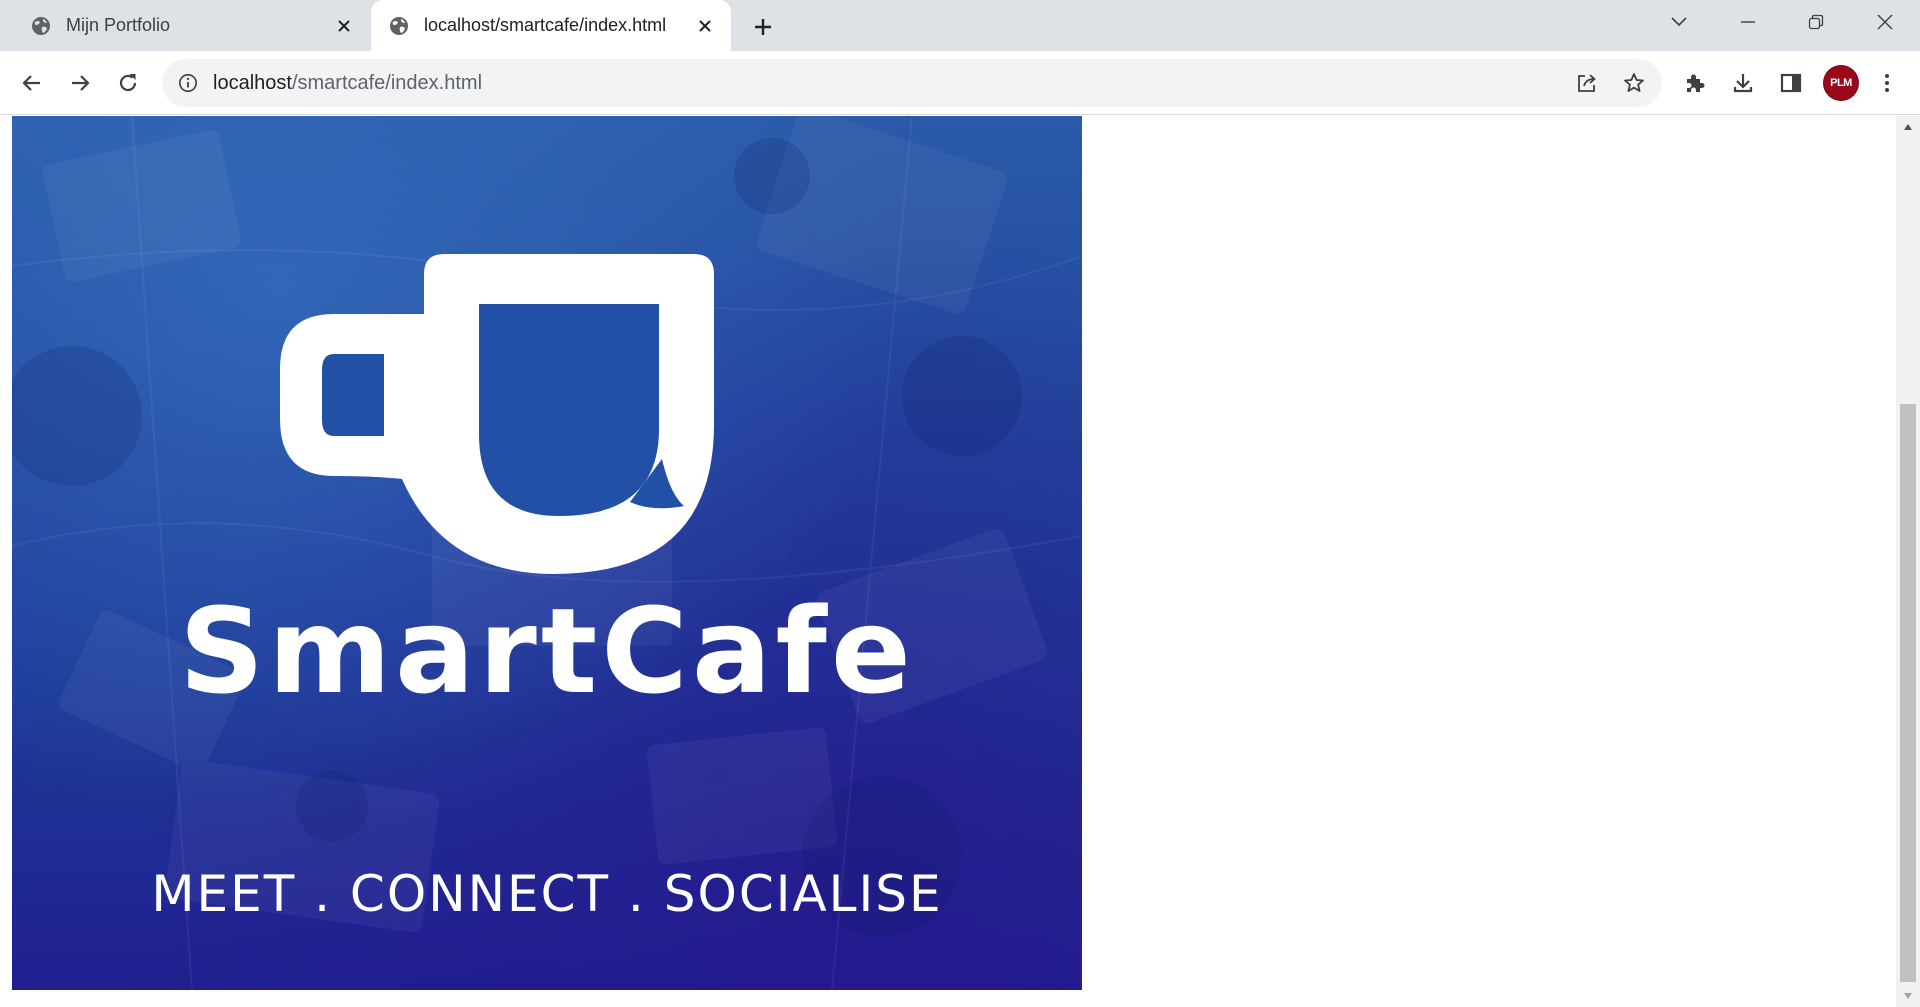 Image resolution: width=1920 pixels, height=1007 pixels. I want to click on tab-smartcafe: localhost/smartcafe/index.html, so click(551, 25).